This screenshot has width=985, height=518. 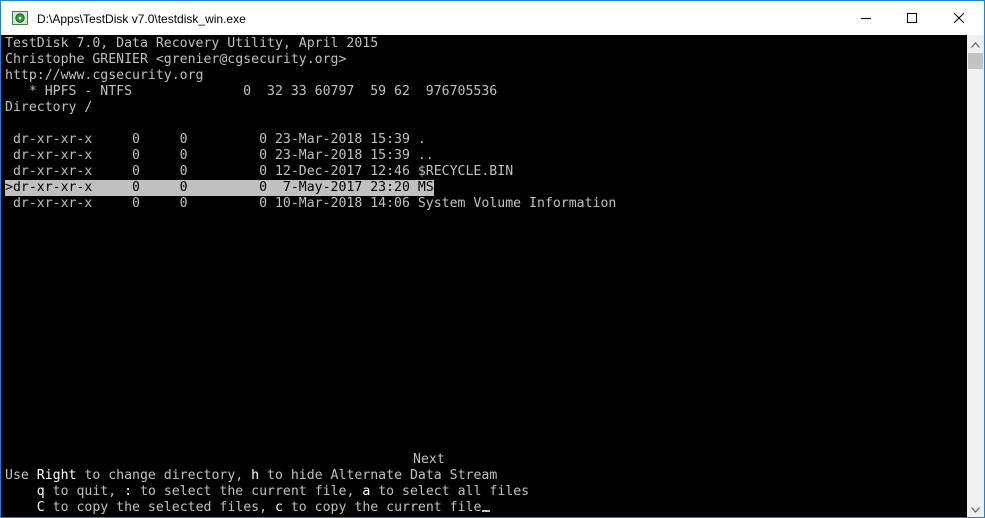 What do you see at coordinates (104, 75) in the screenshot?
I see `website-line: http://www.cgsecurity.org` at bounding box center [104, 75].